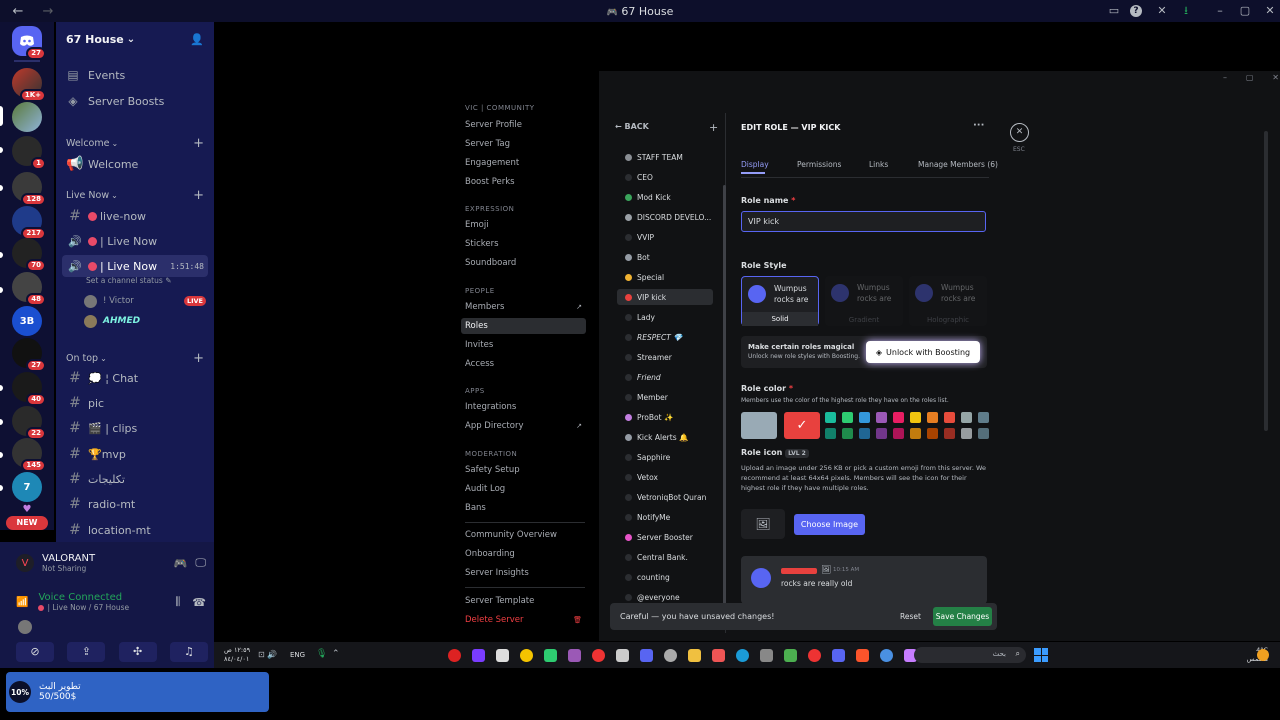 Image resolution: width=1280 pixels, height=720 pixels. What do you see at coordinates (27, 523) in the screenshot?
I see `new-badge: NEW` at bounding box center [27, 523].